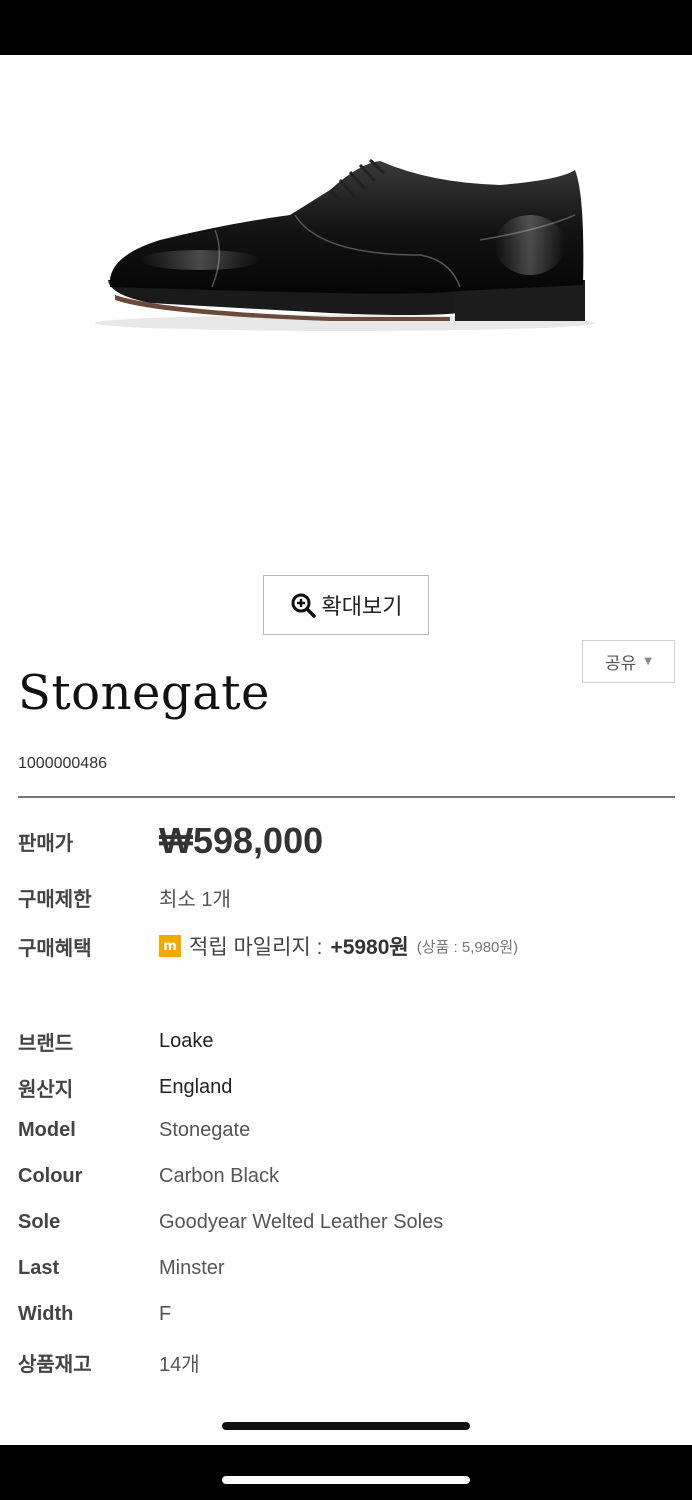 The height and width of the screenshot is (1500, 692). Describe the element at coordinates (346, 1426) in the screenshot. I see `home-indicator` at that location.